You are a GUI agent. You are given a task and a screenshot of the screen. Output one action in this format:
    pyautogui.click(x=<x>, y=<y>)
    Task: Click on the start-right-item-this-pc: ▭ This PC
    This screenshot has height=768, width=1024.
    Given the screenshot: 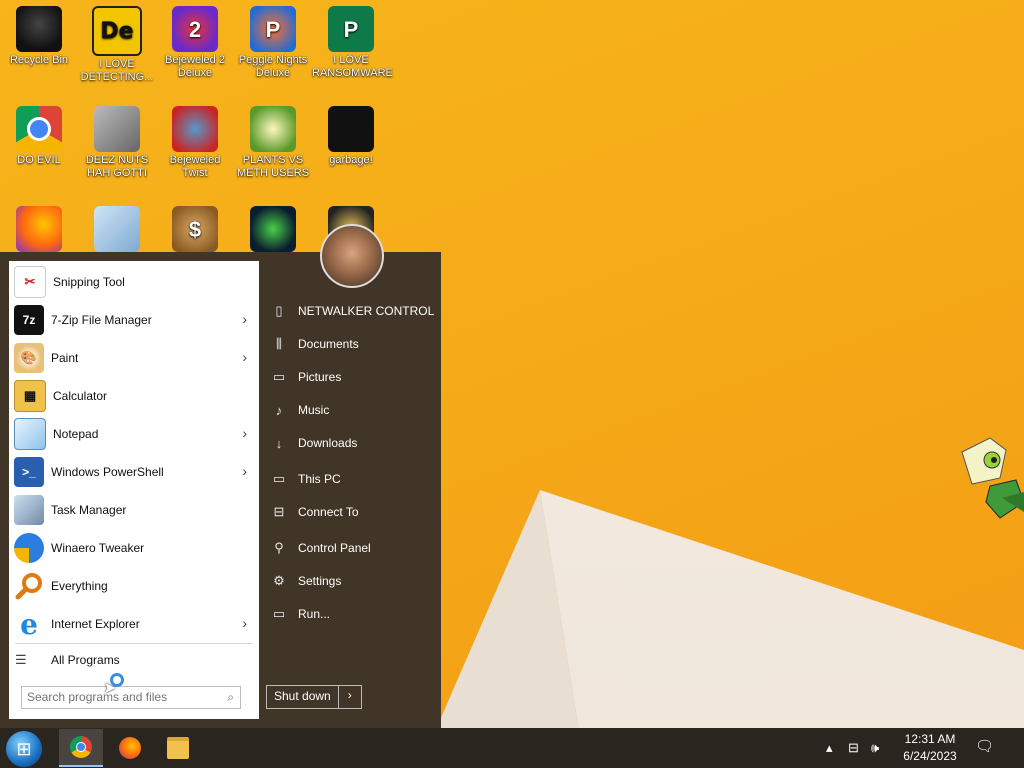 What is the action you would take?
    pyautogui.click(x=352, y=479)
    